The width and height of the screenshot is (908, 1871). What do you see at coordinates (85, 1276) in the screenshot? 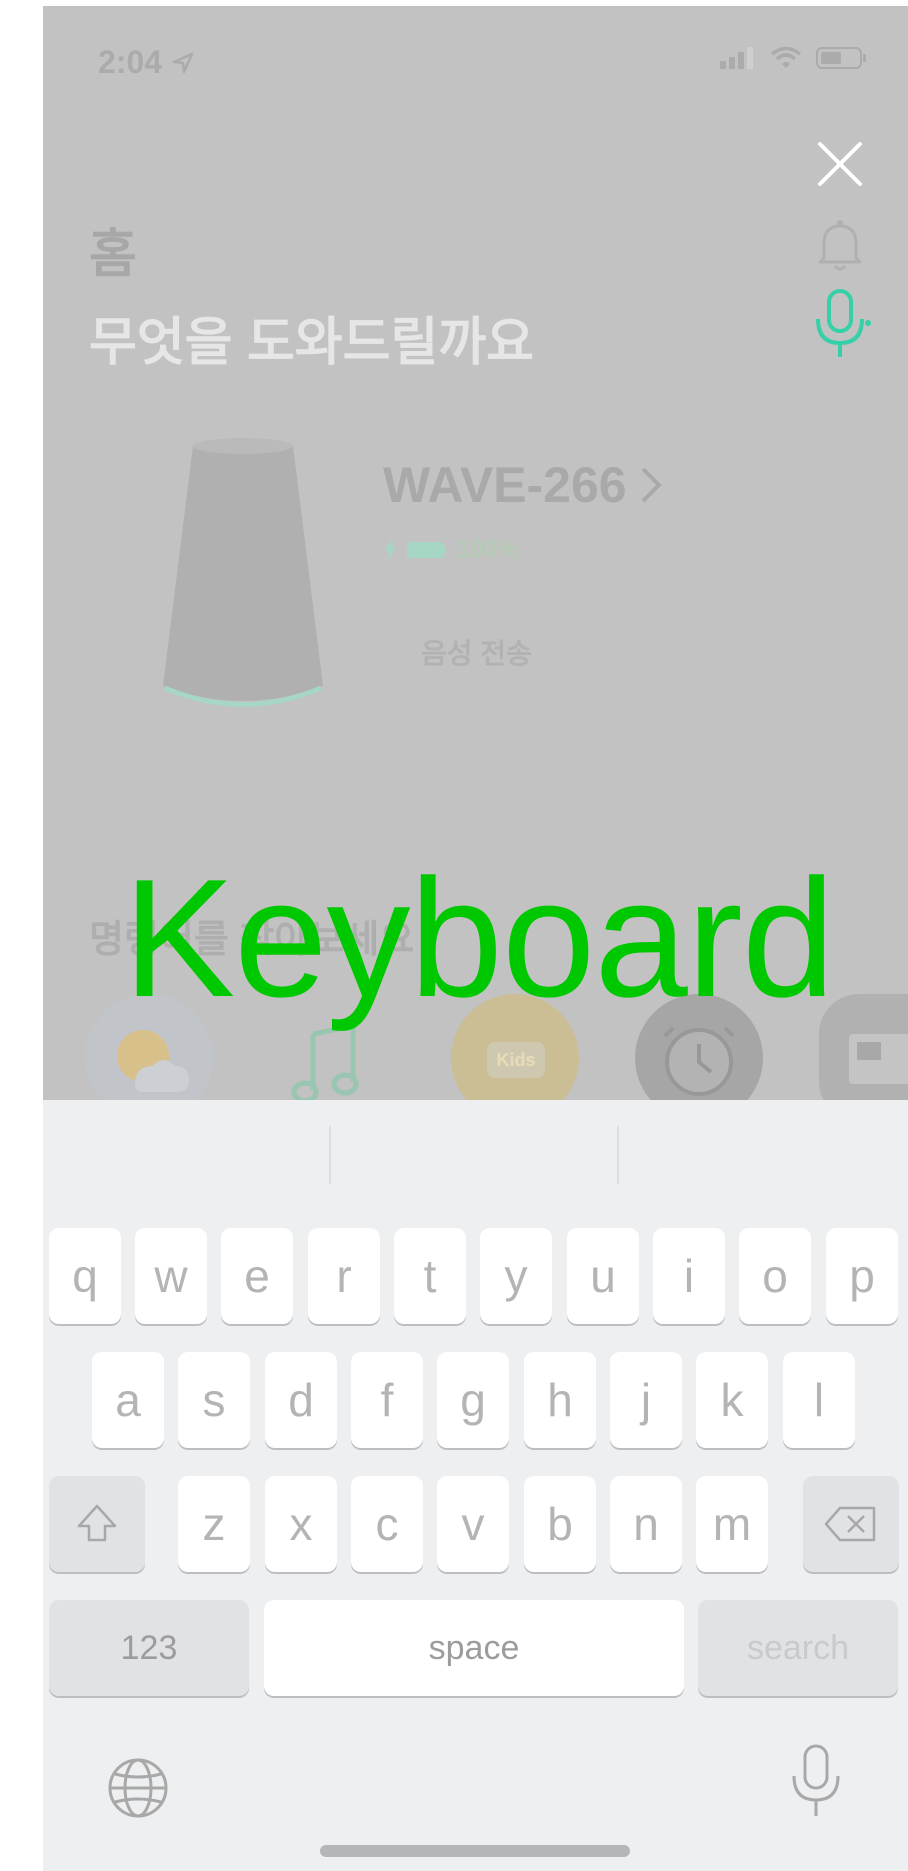
I see `key-q: q` at bounding box center [85, 1276].